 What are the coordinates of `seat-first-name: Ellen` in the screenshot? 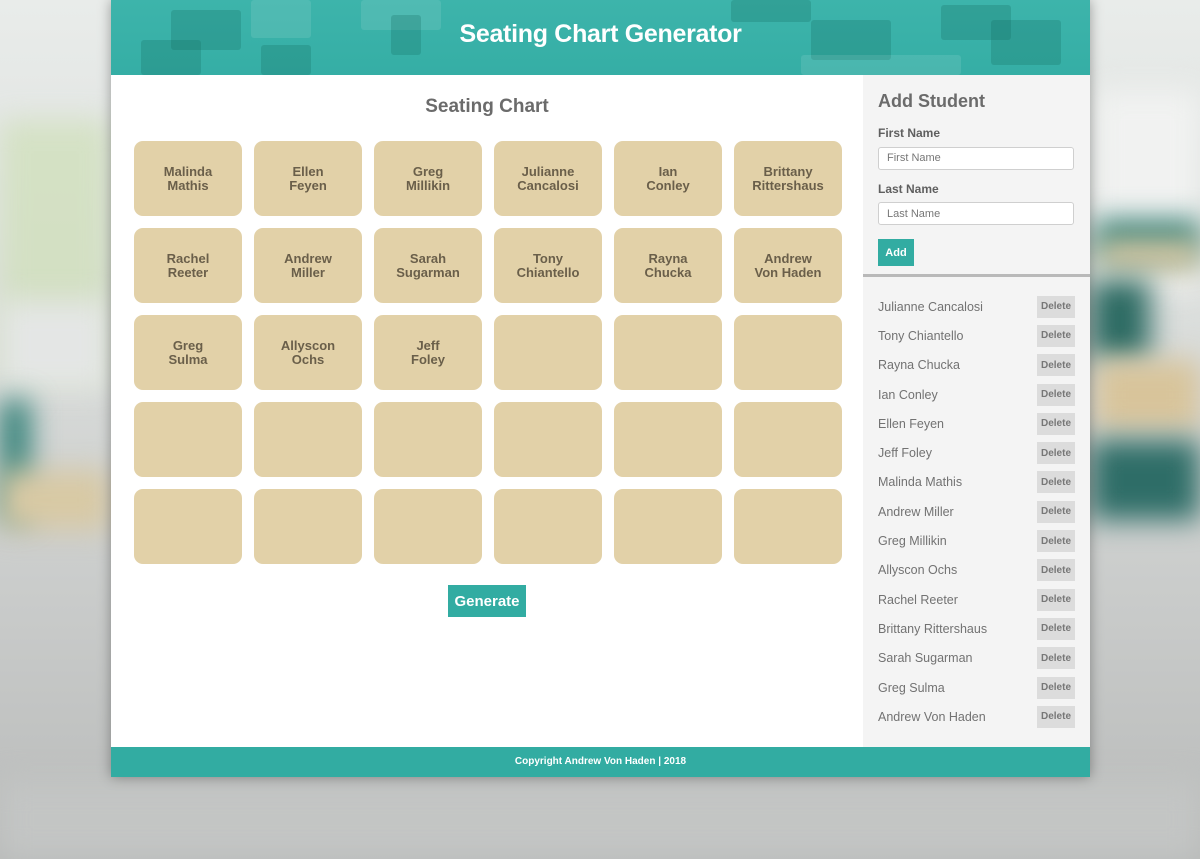 It's located at (308, 171).